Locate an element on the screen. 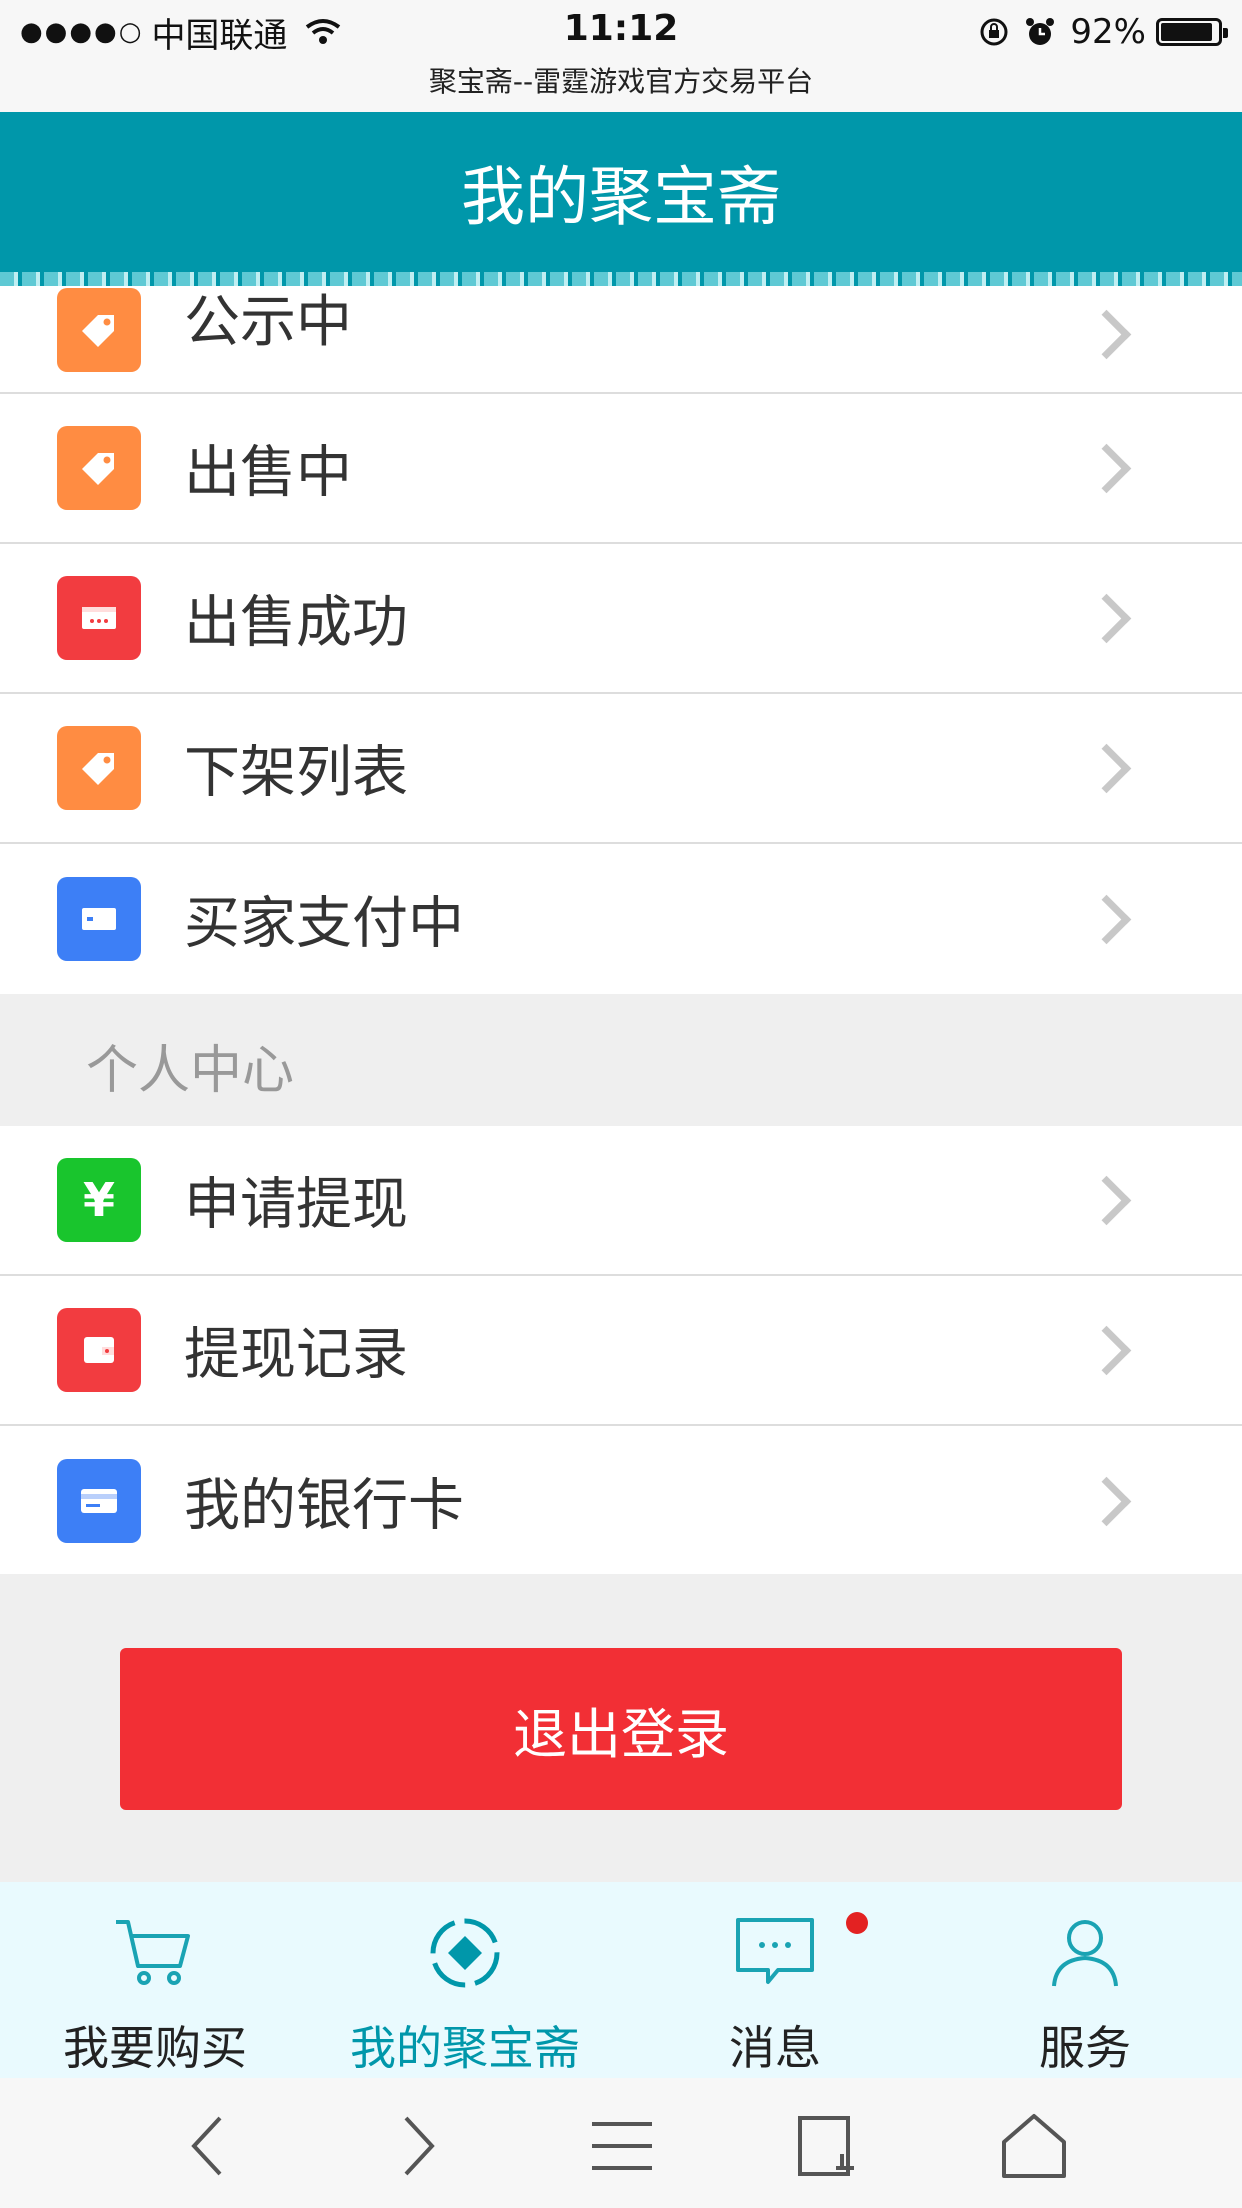 The height and width of the screenshot is (2208, 1242). menu-item-publicity: 公示中 is located at coordinates (621, 340).